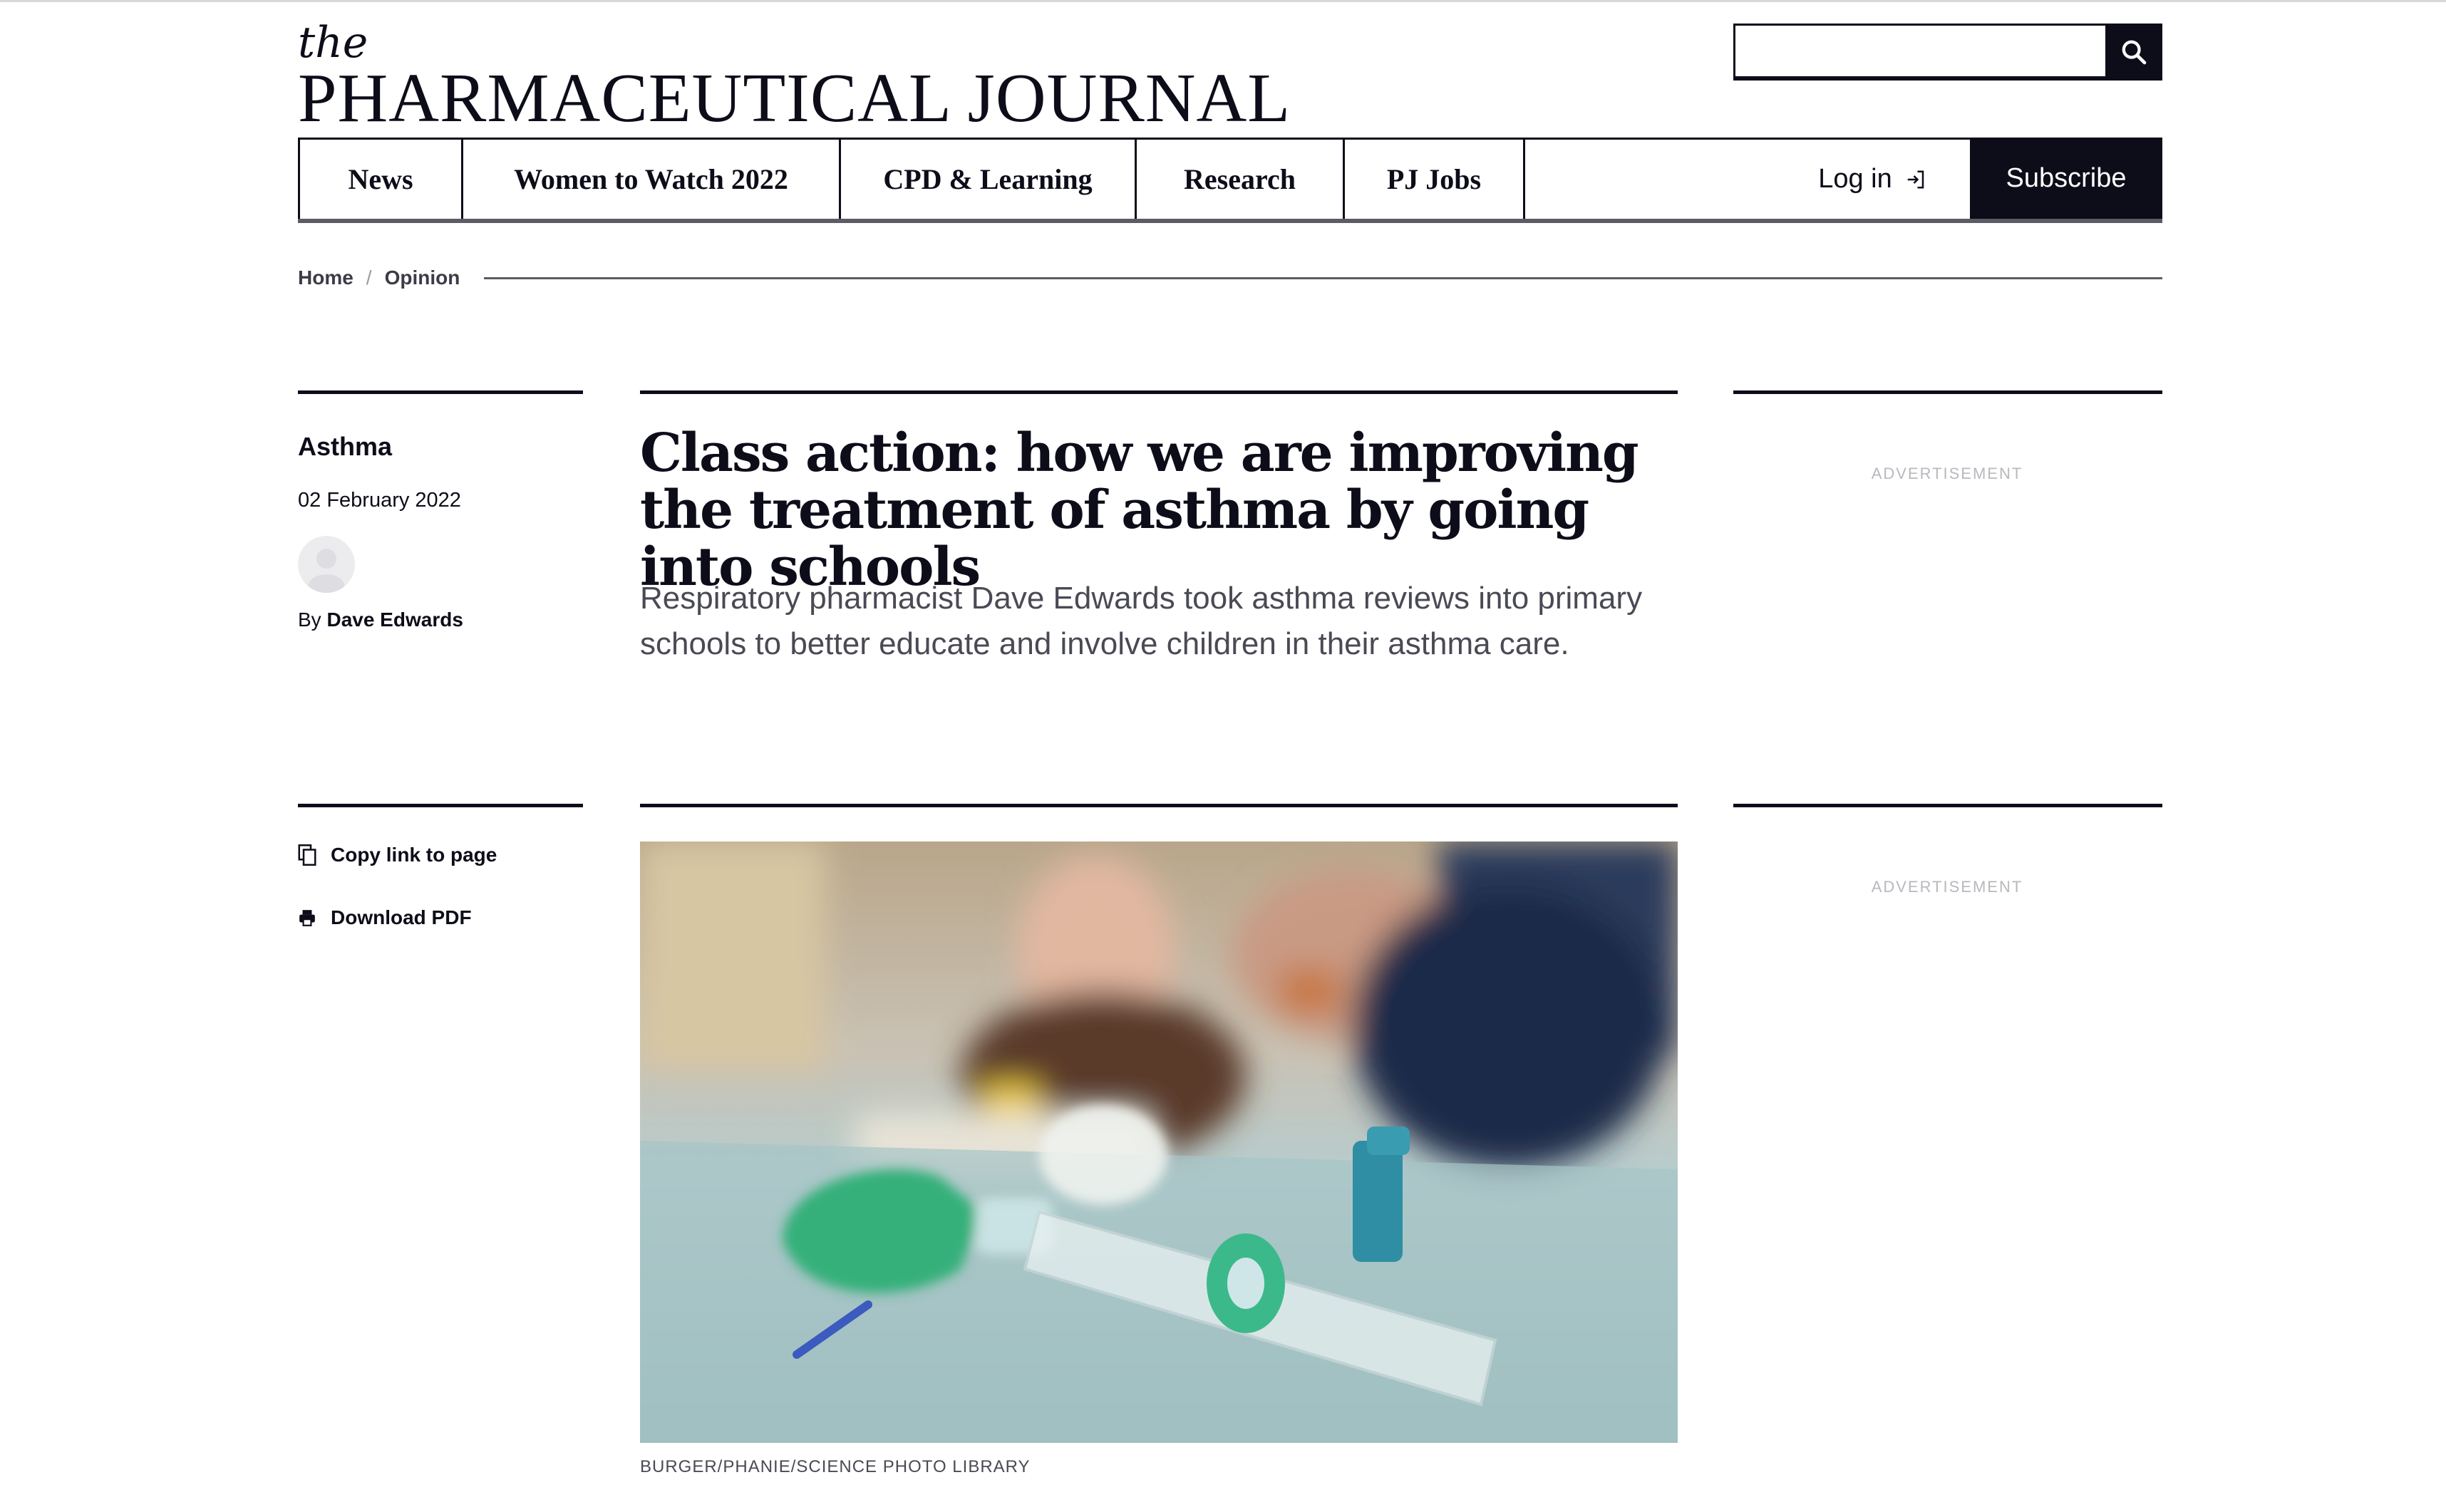 The width and height of the screenshot is (2446, 1512). Describe the element at coordinates (423, 278) in the screenshot. I see `breadcrumb-current: Opinion` at that location.